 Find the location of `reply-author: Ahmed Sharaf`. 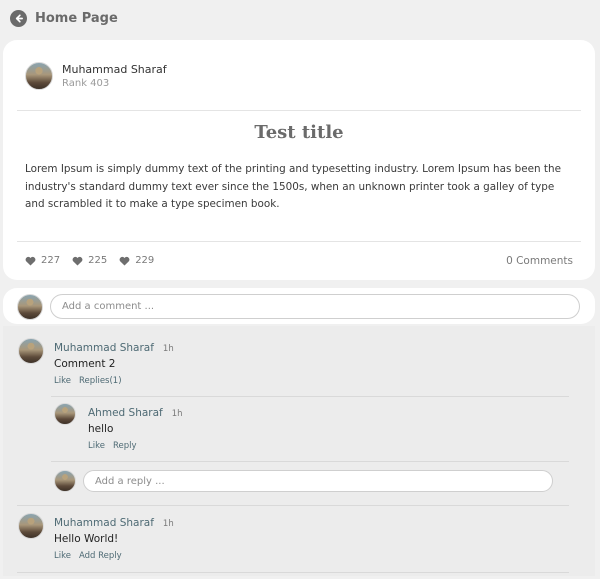

reply-author: Ahmed Sharaf is located at coordinates (125, 413).